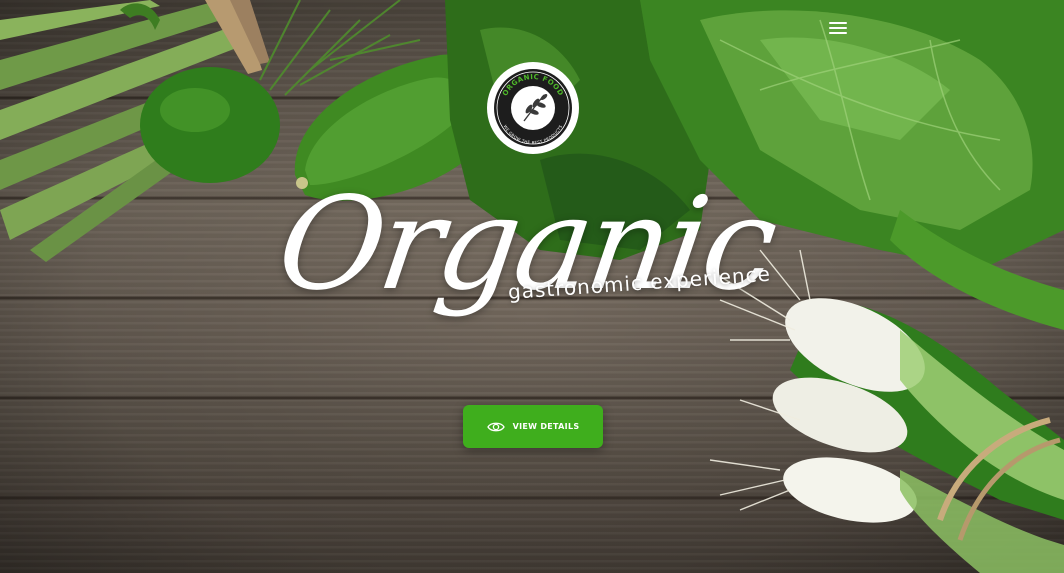 The height and width of the screenshot is (573, 1064). I want to click on hamburger-menu-icon, so click(838, 28).